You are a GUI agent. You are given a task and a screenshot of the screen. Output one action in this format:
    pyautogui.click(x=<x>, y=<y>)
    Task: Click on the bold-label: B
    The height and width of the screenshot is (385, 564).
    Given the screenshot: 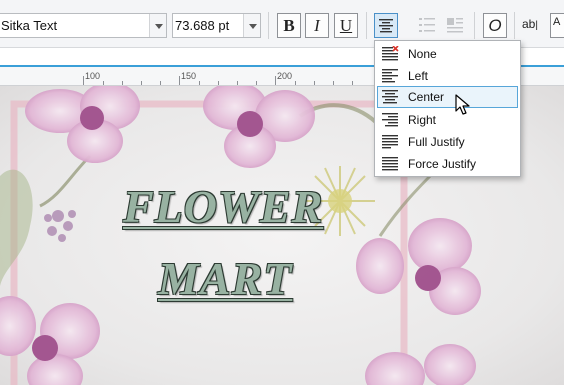 What is the action you would take?
    pyautogui.click(x=289, y=25)
    